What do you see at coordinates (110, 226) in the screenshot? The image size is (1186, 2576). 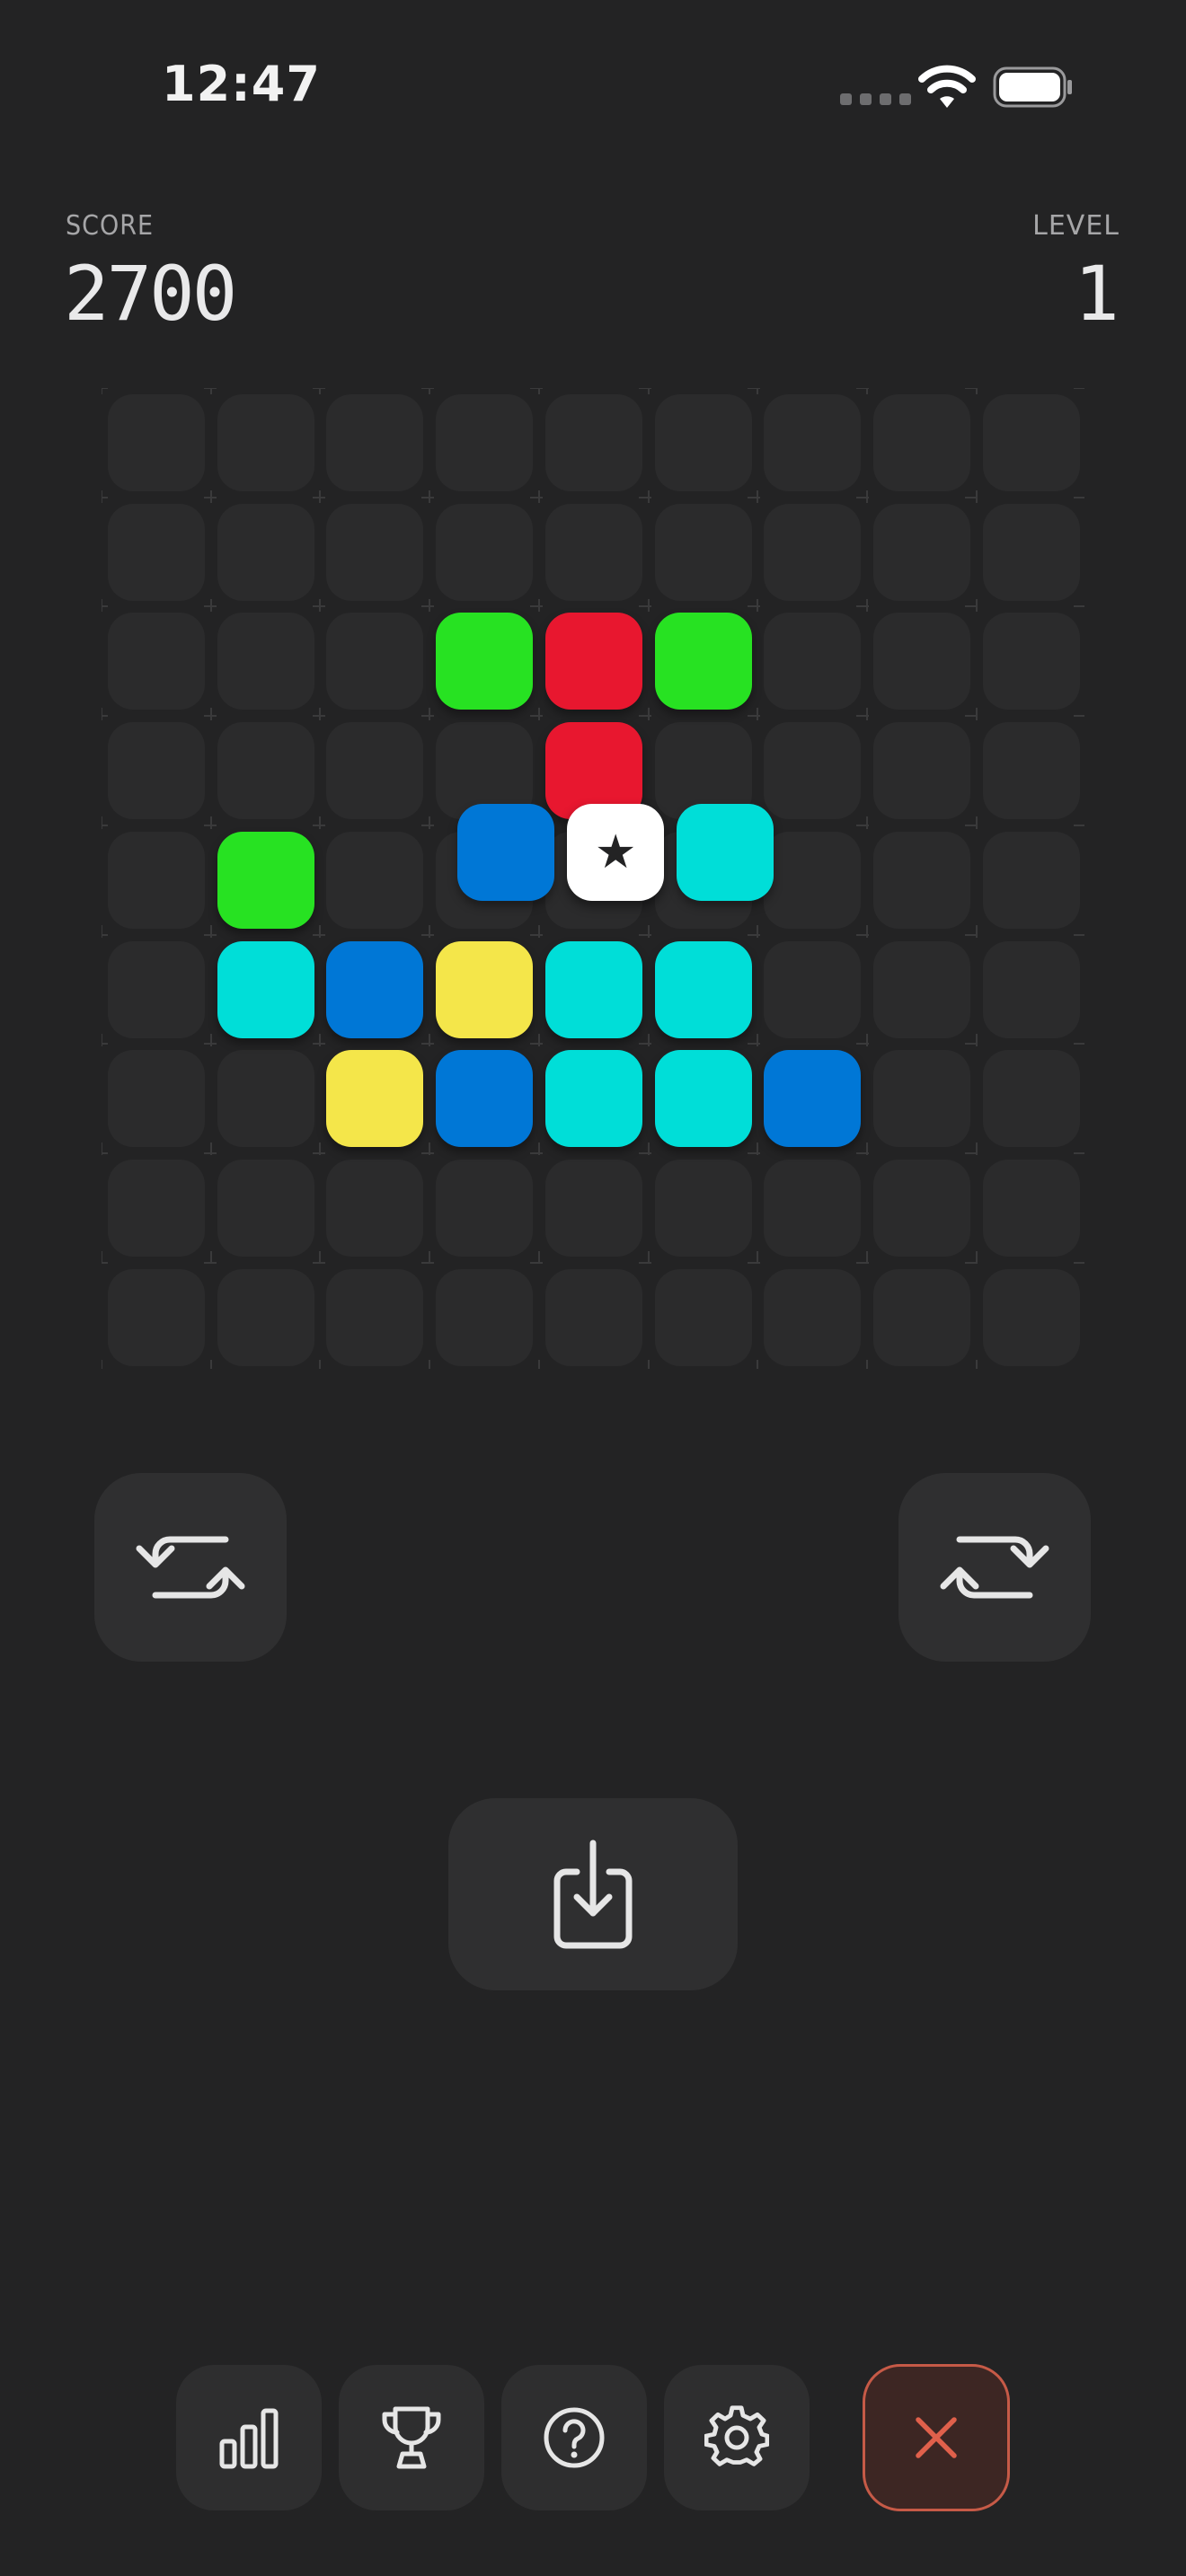 I see `score-label: SCORE` at bounding box center [110, 226].